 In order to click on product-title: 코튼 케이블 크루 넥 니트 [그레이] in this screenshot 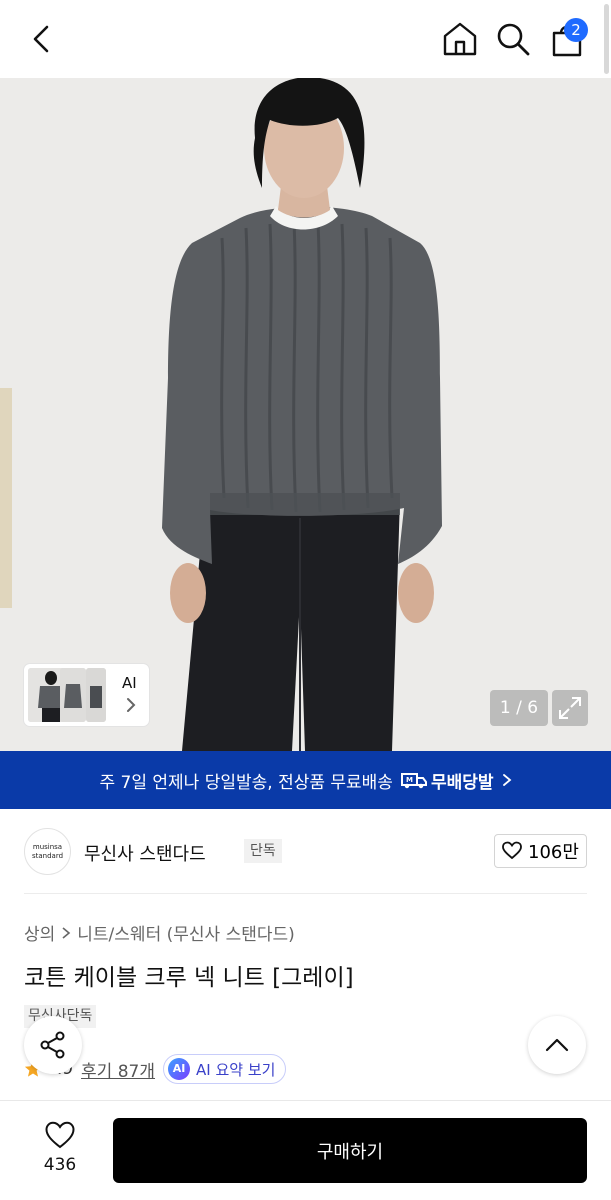, I will do `click(189, 978)`.